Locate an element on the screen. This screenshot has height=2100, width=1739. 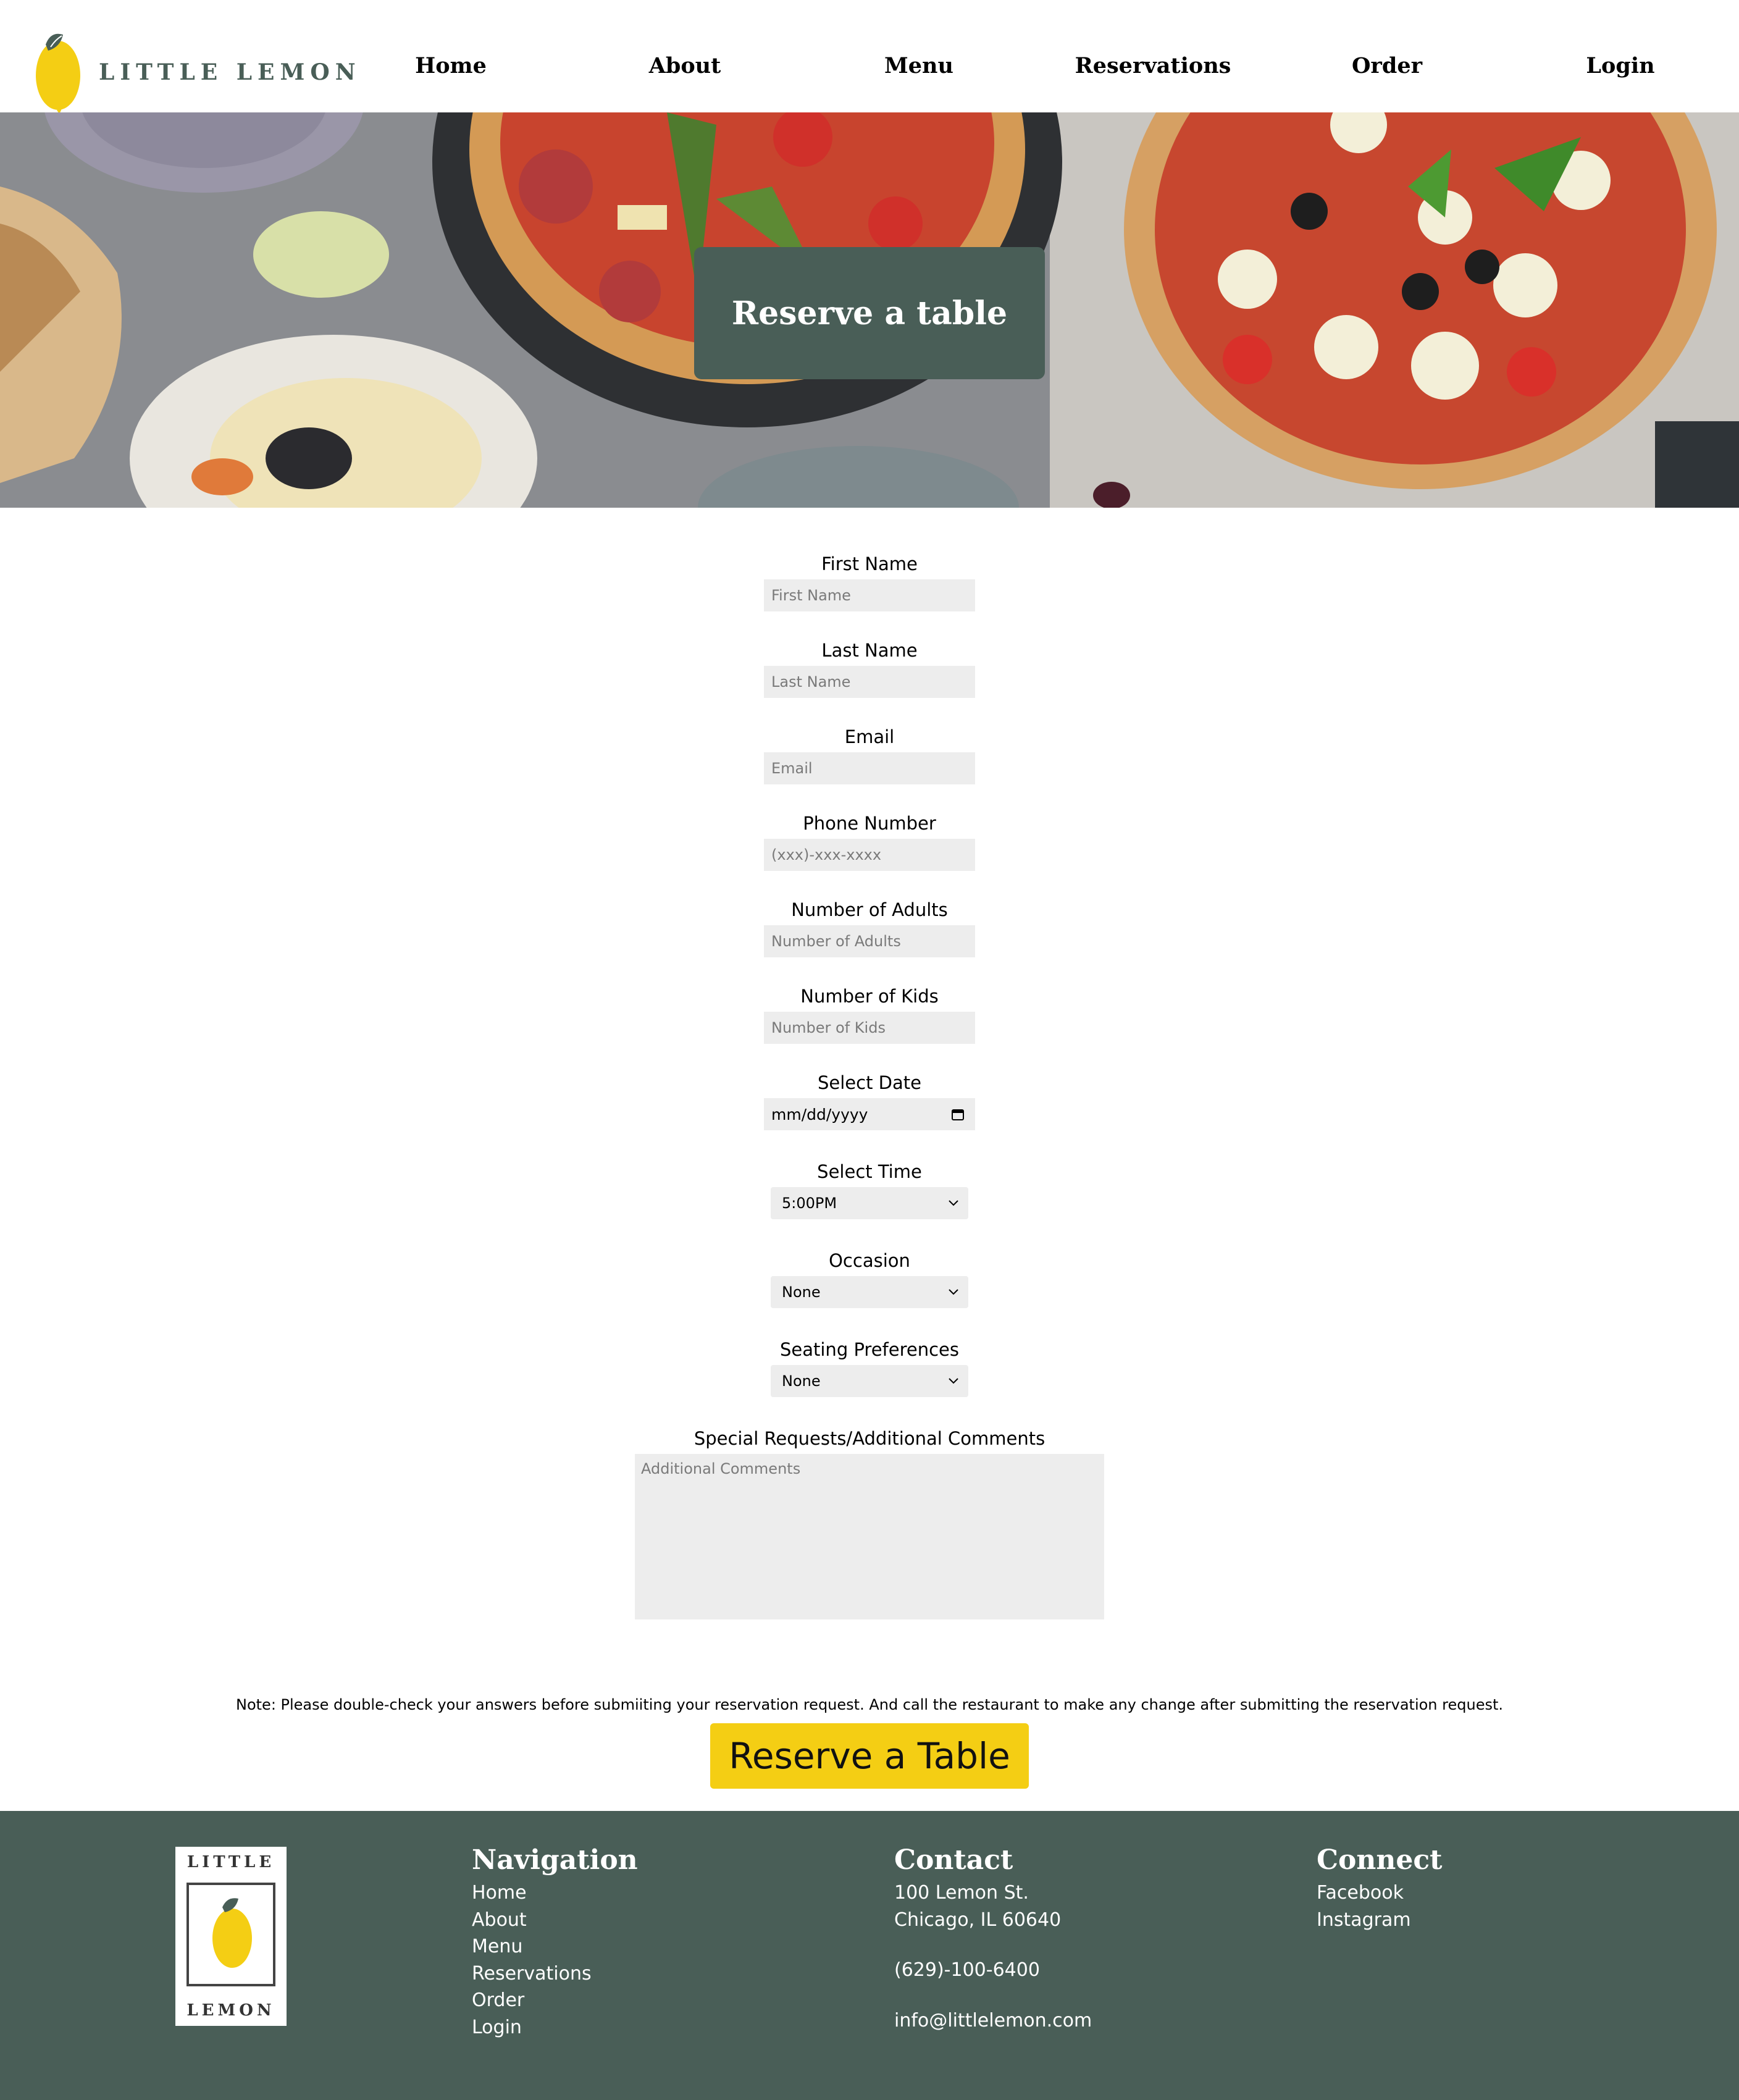
kids-input is located at coordinates (869, 1028).